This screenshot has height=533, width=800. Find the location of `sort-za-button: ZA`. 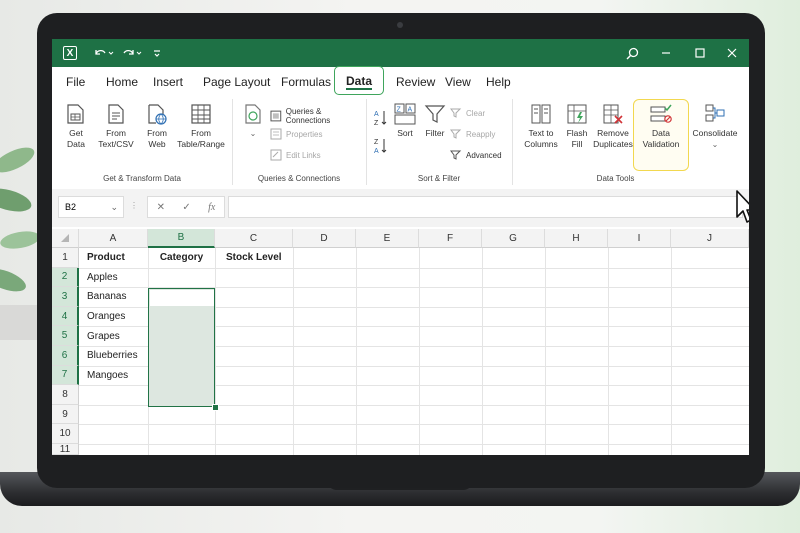

sort-za-button: ZA is located at coordinates (381, 146).